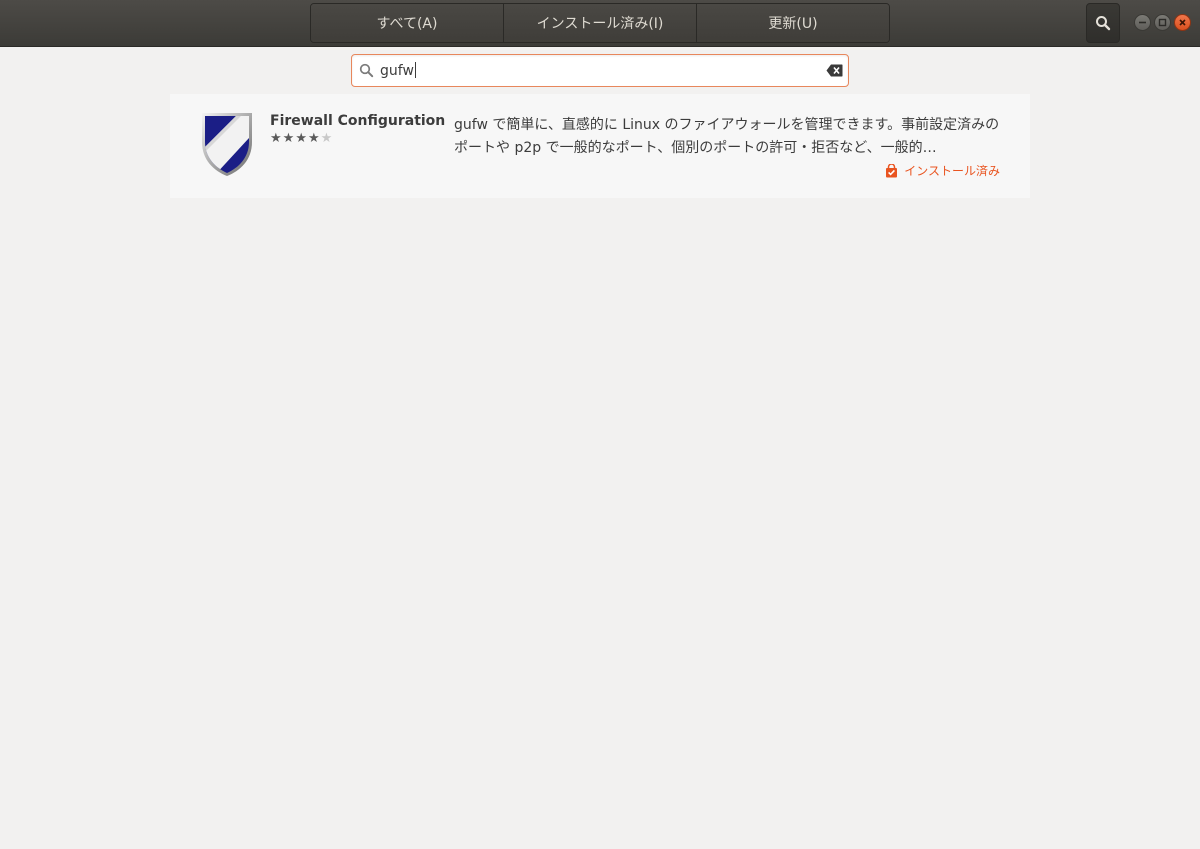  Describe the element at coordinates (415, 70) in the screenshot. I see `text-caret` at that location.